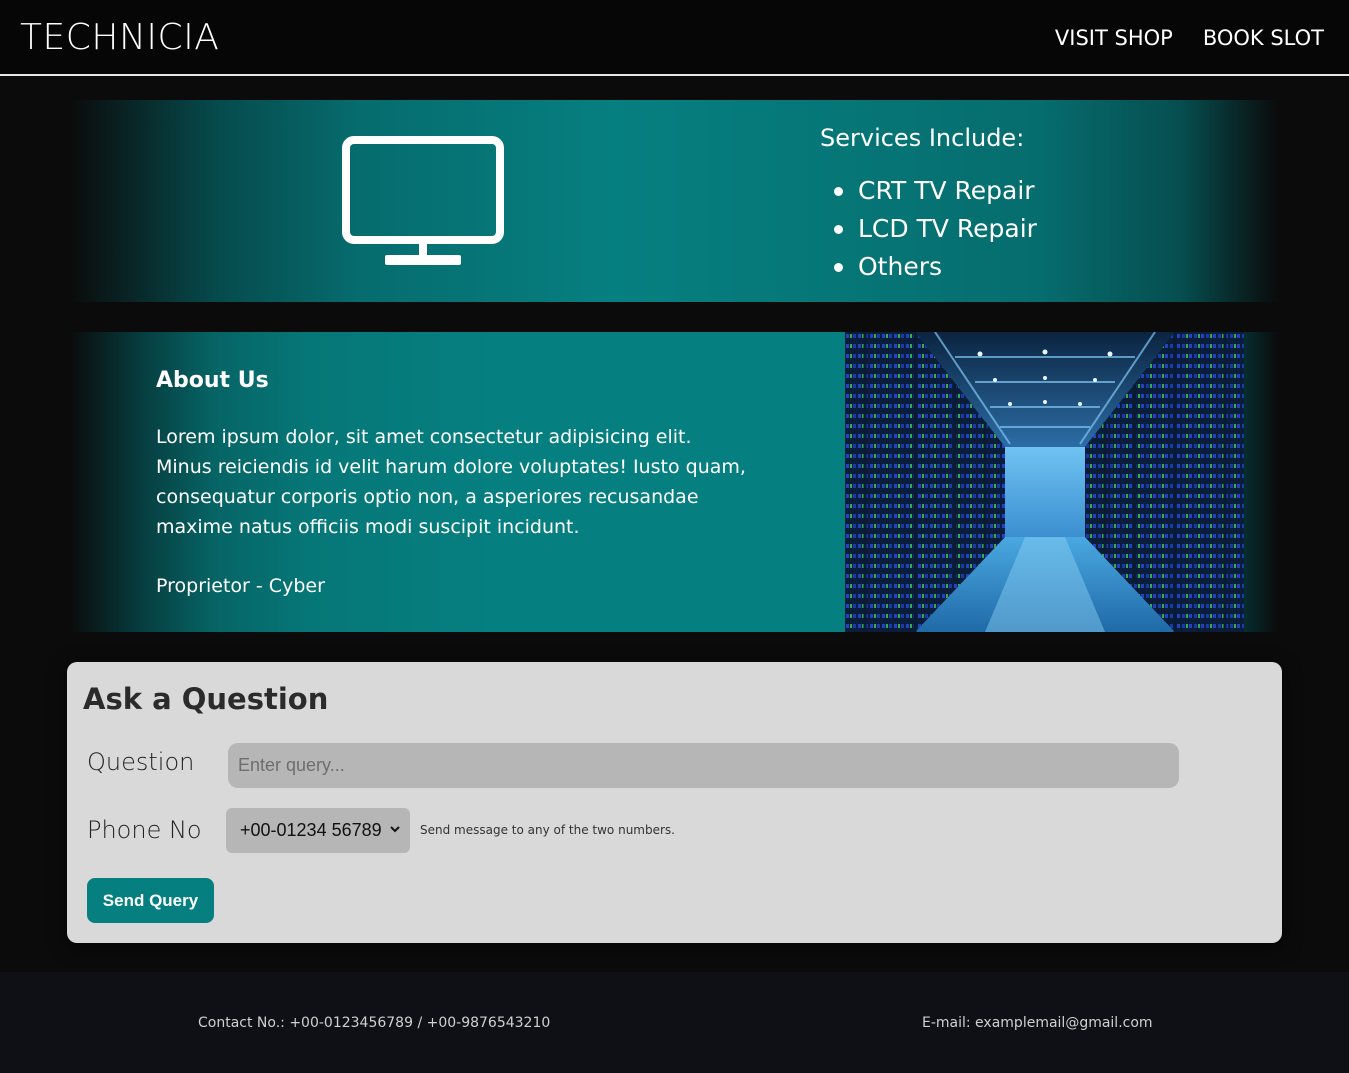 This screenshot has height=1073, width=1349. What do you see at coordinates (1261, 482) in the screenshot?
I see `about-edge-fade` at bounding box center [1261, 482].